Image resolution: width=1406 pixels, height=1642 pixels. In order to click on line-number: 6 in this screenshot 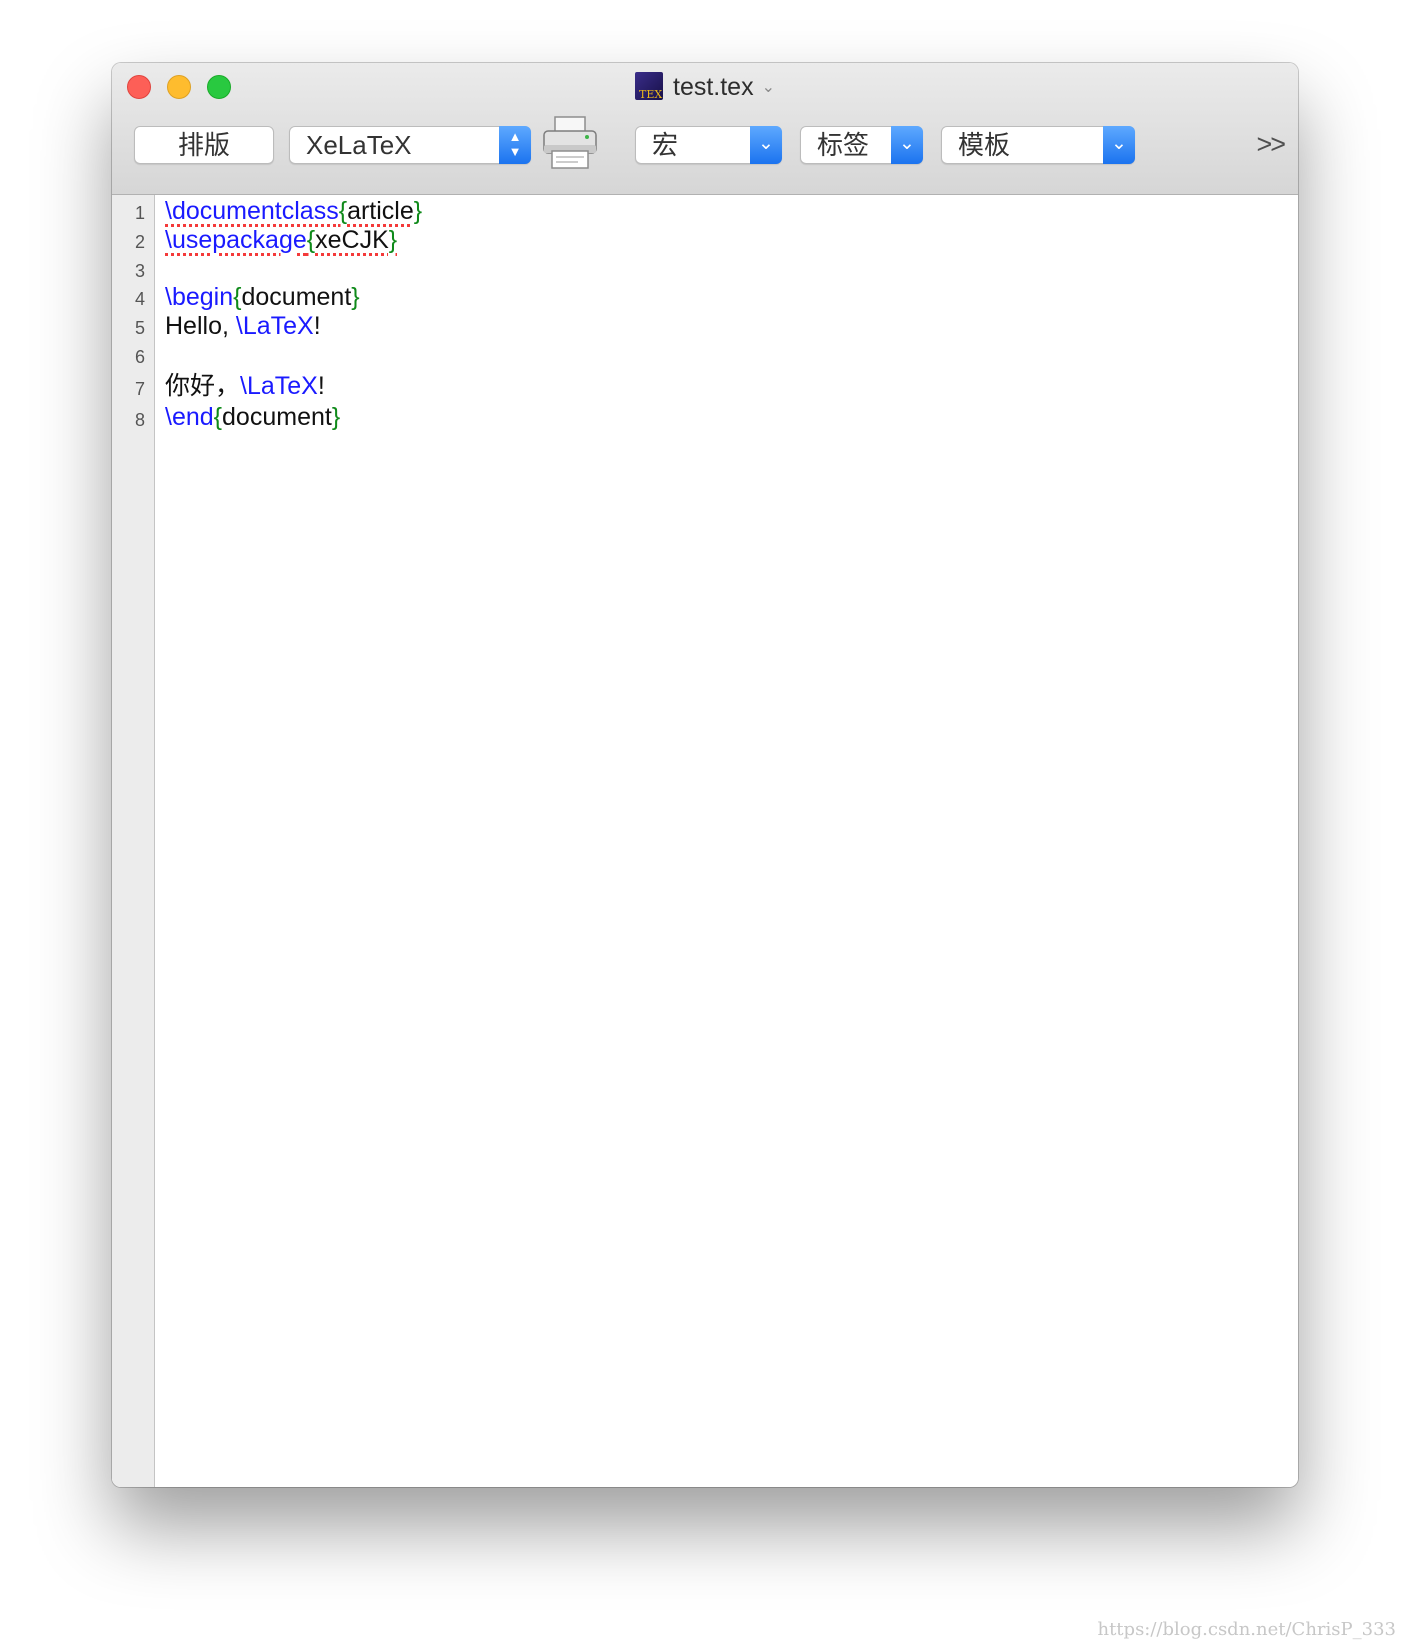, I will do `click(139, 357)`.